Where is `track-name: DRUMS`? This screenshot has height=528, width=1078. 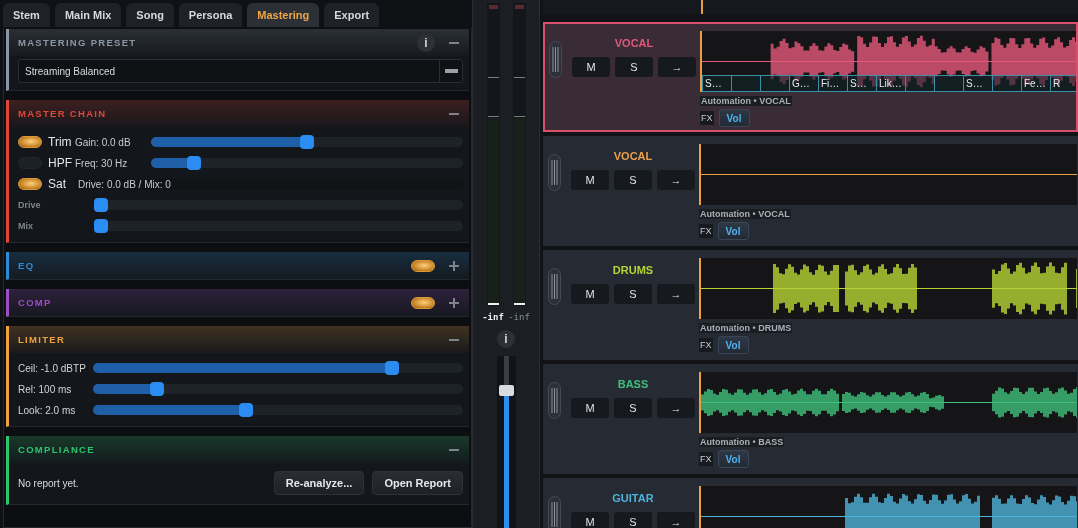
track-name: DRUMS is located at coordinates (633, 270).